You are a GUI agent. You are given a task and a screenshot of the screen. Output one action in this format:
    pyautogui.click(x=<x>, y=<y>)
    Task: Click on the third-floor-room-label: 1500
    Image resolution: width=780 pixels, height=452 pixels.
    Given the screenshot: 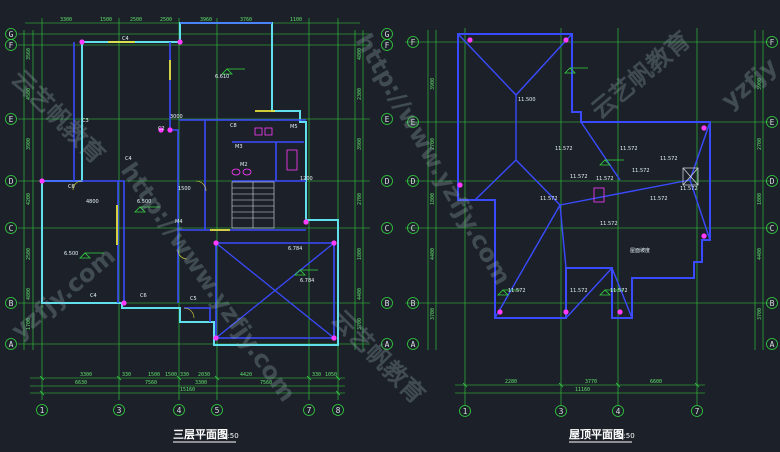 What is the action you would take?
    pyautogui.click(x=184, y=189)
    